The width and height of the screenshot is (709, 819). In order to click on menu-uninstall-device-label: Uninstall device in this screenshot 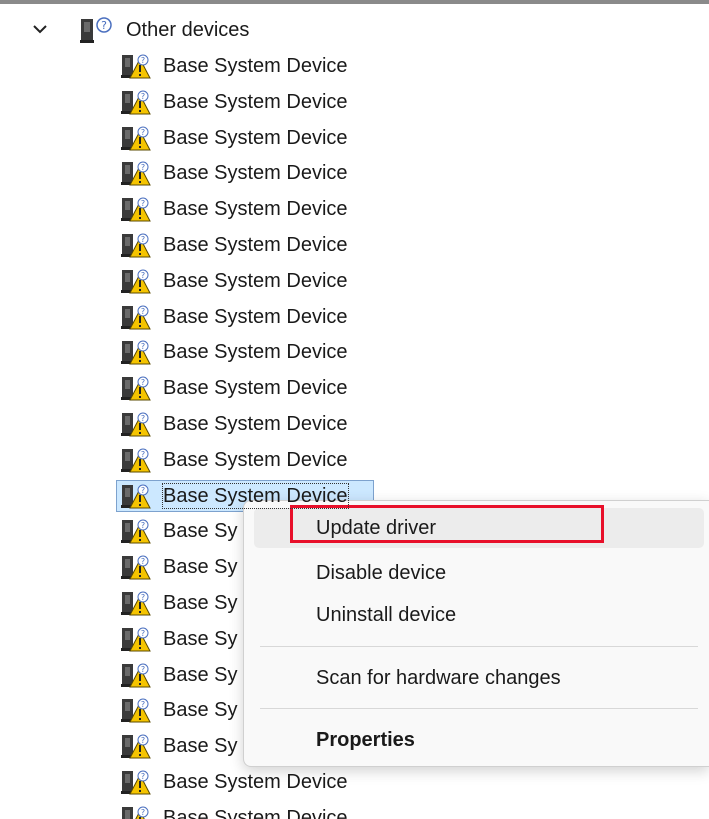, I will do `click(386, 615)`.